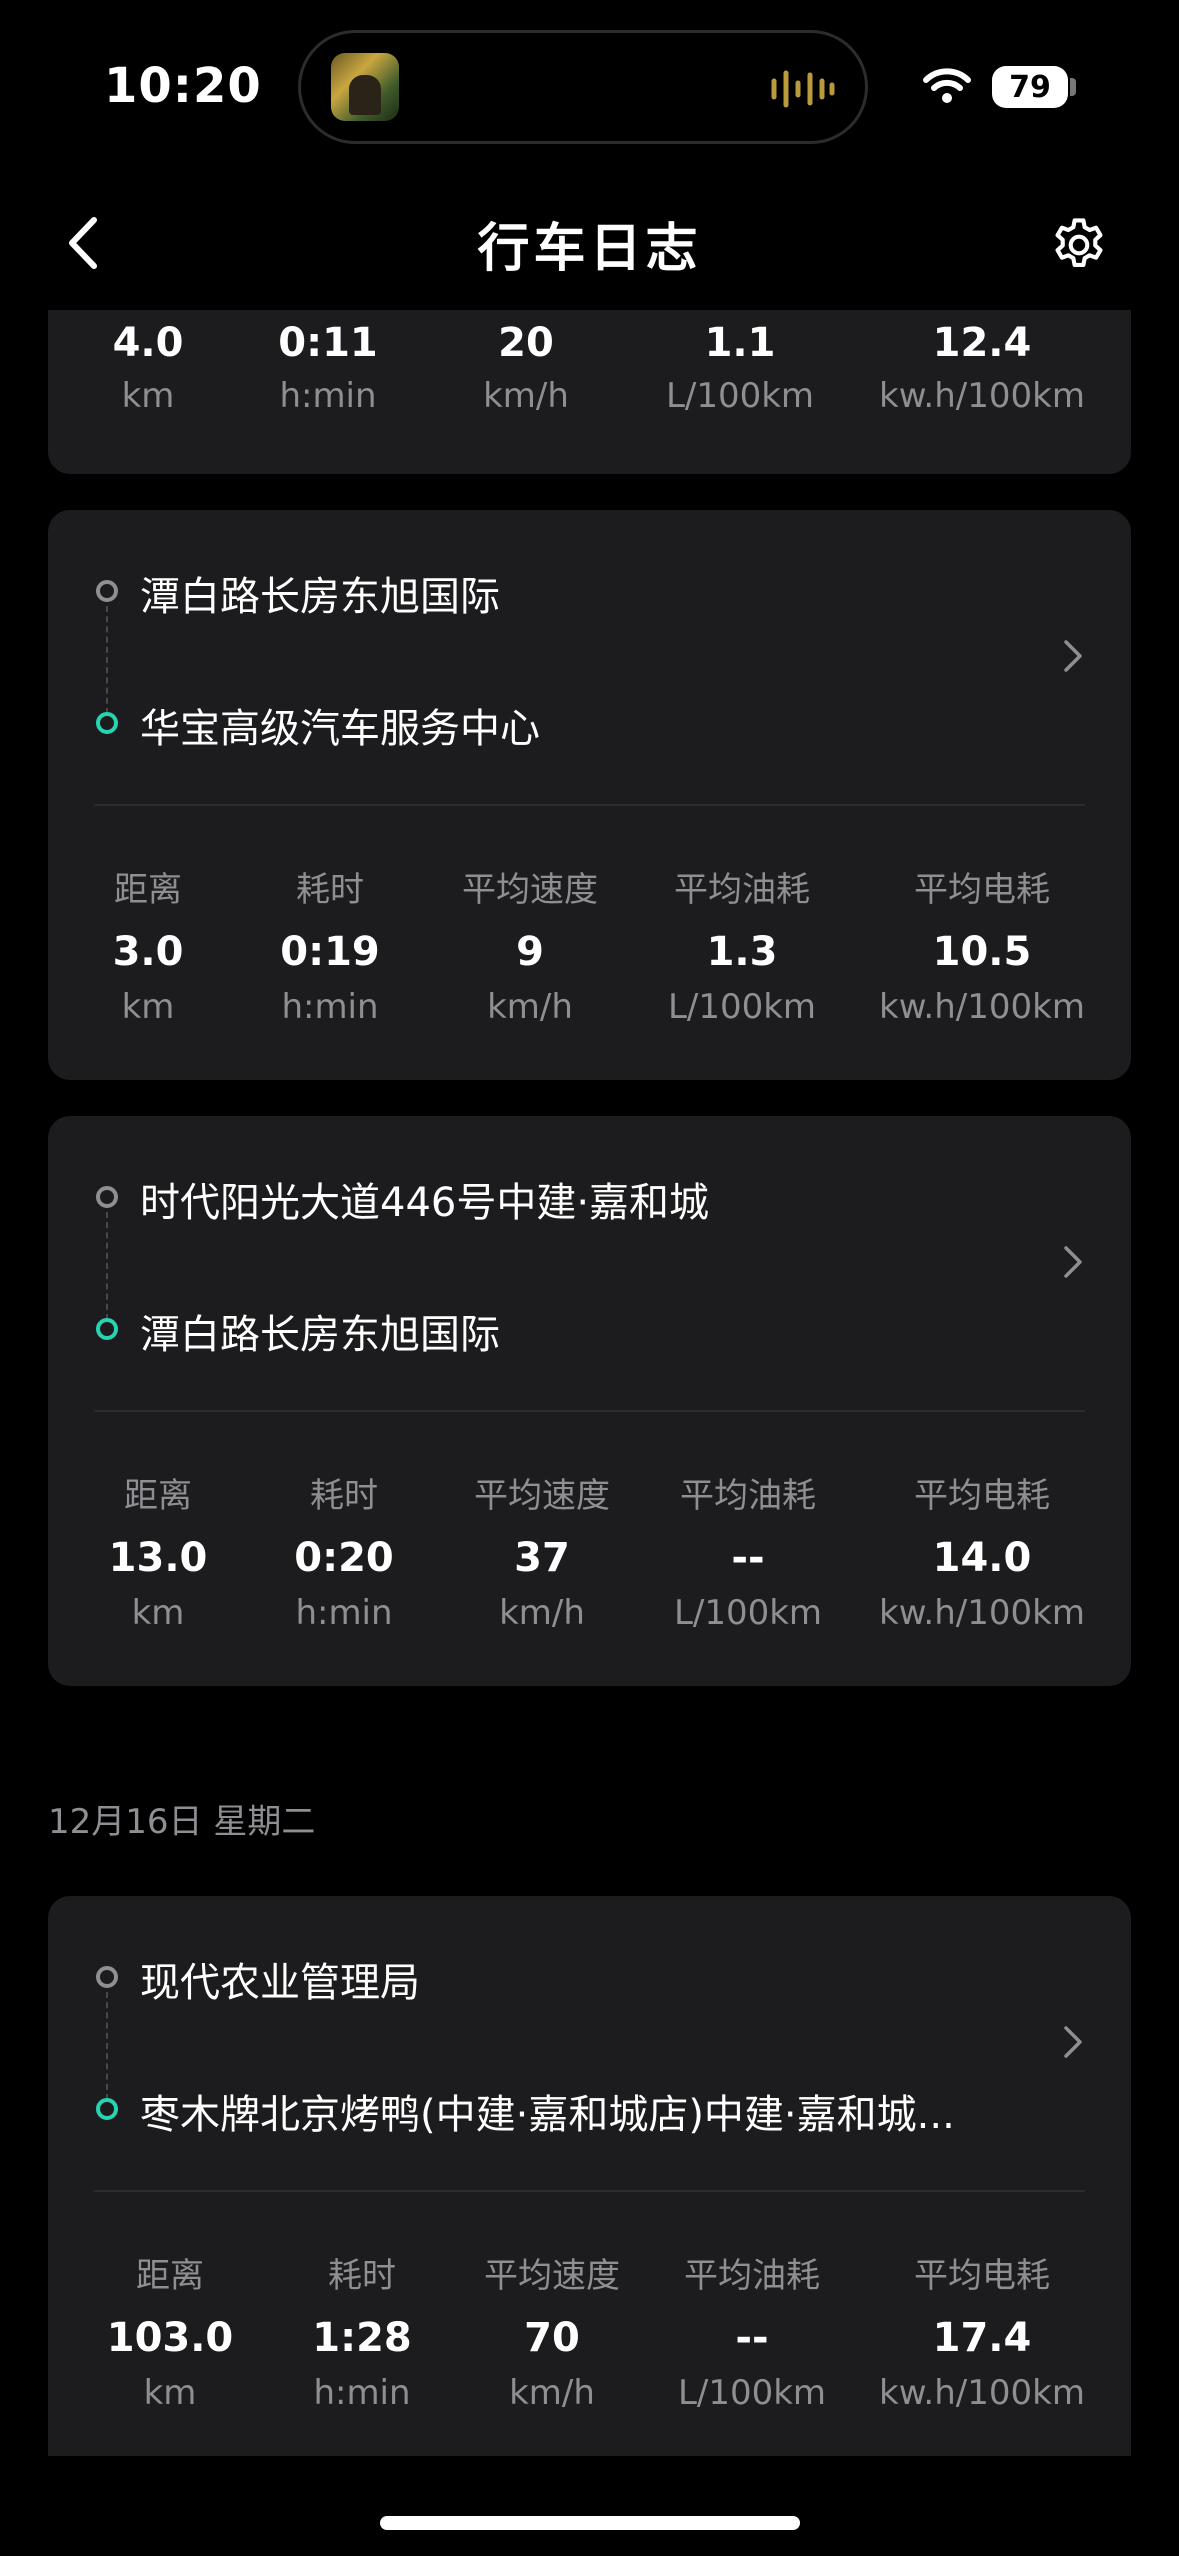 This screenshot has height=2556, width=1179. What do you see at coordinates (320, 1335) in the screenshot?
I see `end-location: 潭白路长房东旭国际` at bounding box center [320, 1335].